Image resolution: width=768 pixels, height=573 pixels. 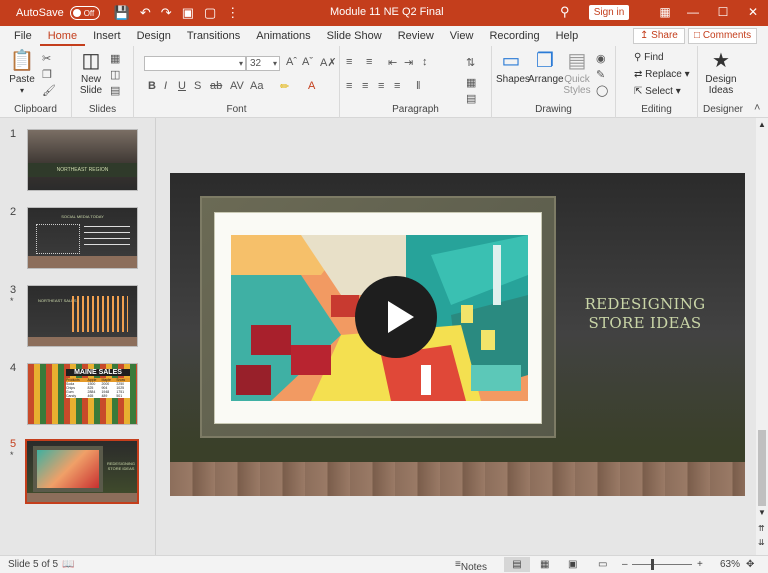 What do you see at coordinates (232, 13) in the screenshot?
I see `customize-qat-icon: ⋮` at bounding box center [232, 13].